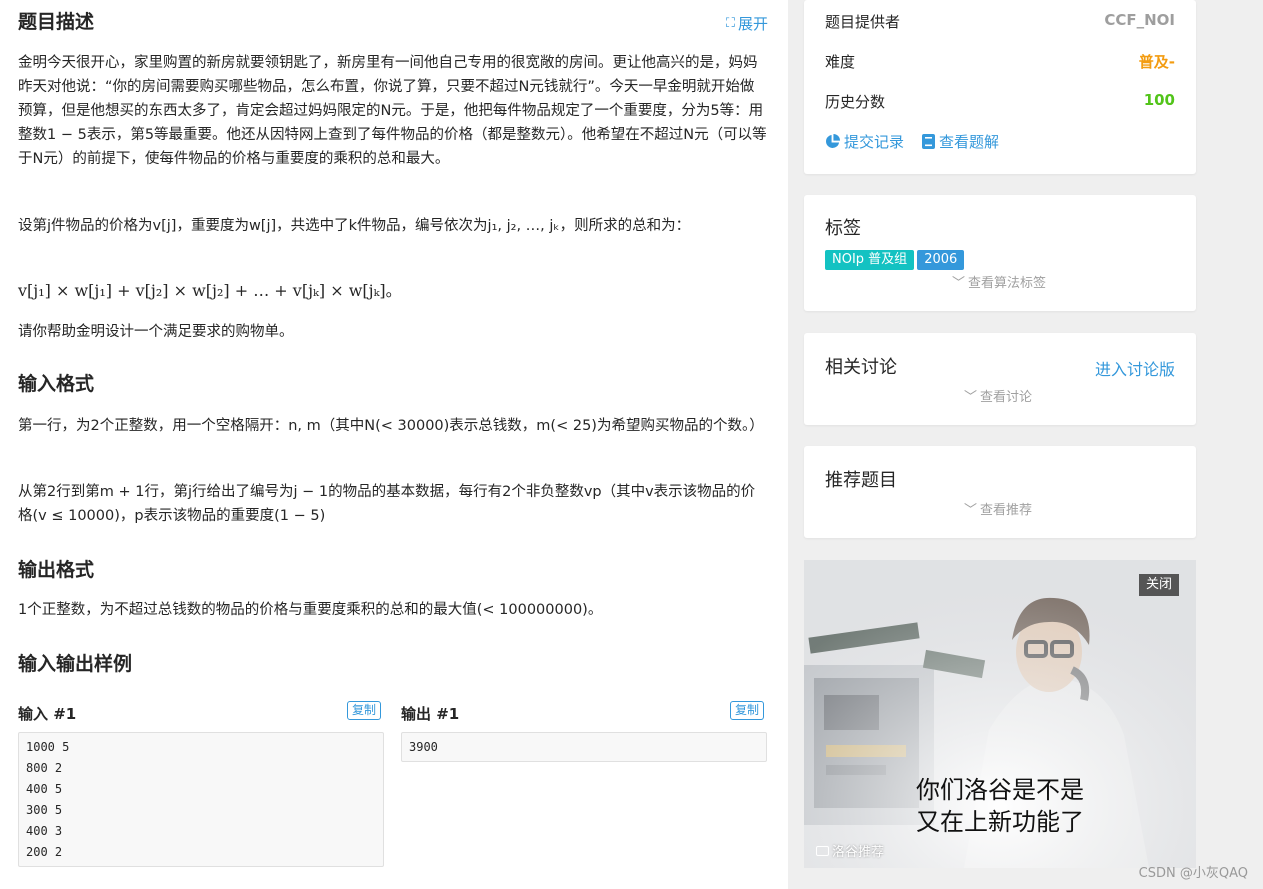  What do you see at coordinates (850, 850) in the screenshot?
I see `ad-brand: 洛谷推荐` at bounding box center [850, 850].